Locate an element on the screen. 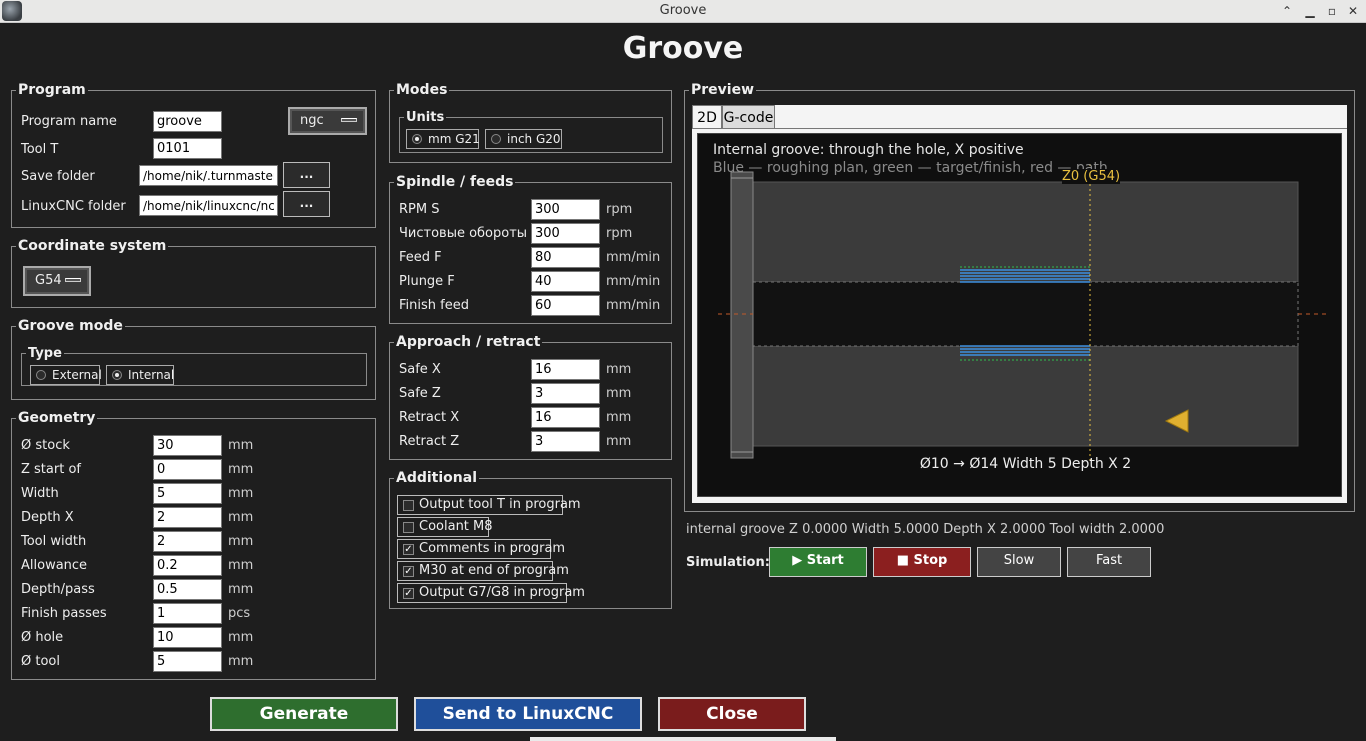 The width and height of the screenshot is (1366, 741). program-legend: Program is located at coordinates (52, 90).